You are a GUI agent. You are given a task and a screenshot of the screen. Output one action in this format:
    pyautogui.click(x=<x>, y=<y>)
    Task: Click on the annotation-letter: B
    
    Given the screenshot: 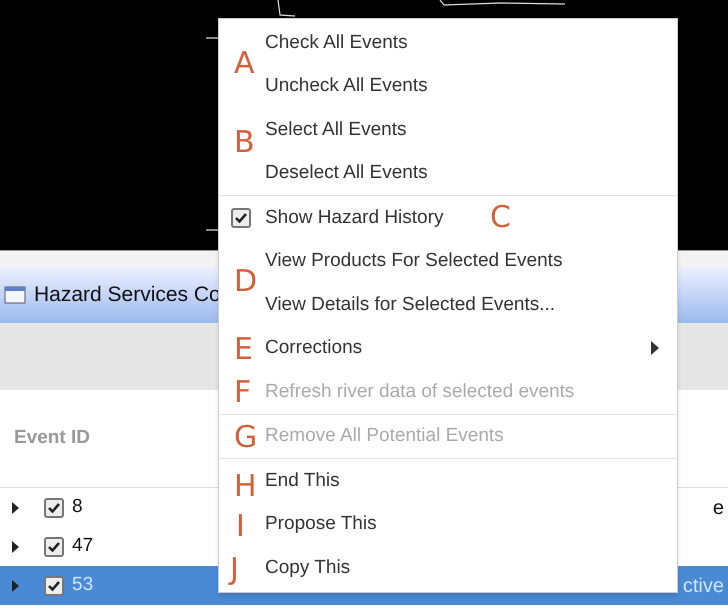 What is the action you would take?
    pyautogui.click(x=244, y=143)
    